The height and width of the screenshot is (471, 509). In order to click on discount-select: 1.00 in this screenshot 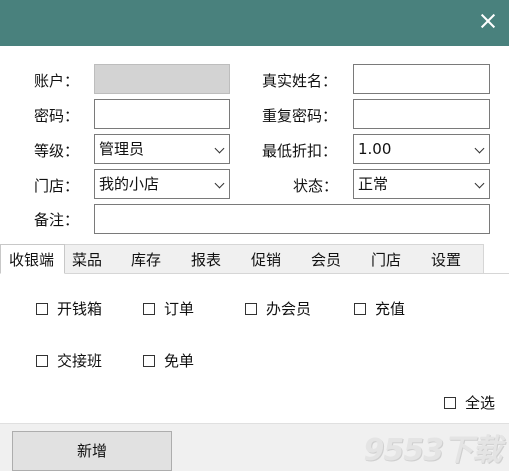, I will do `click(421, 149)`.